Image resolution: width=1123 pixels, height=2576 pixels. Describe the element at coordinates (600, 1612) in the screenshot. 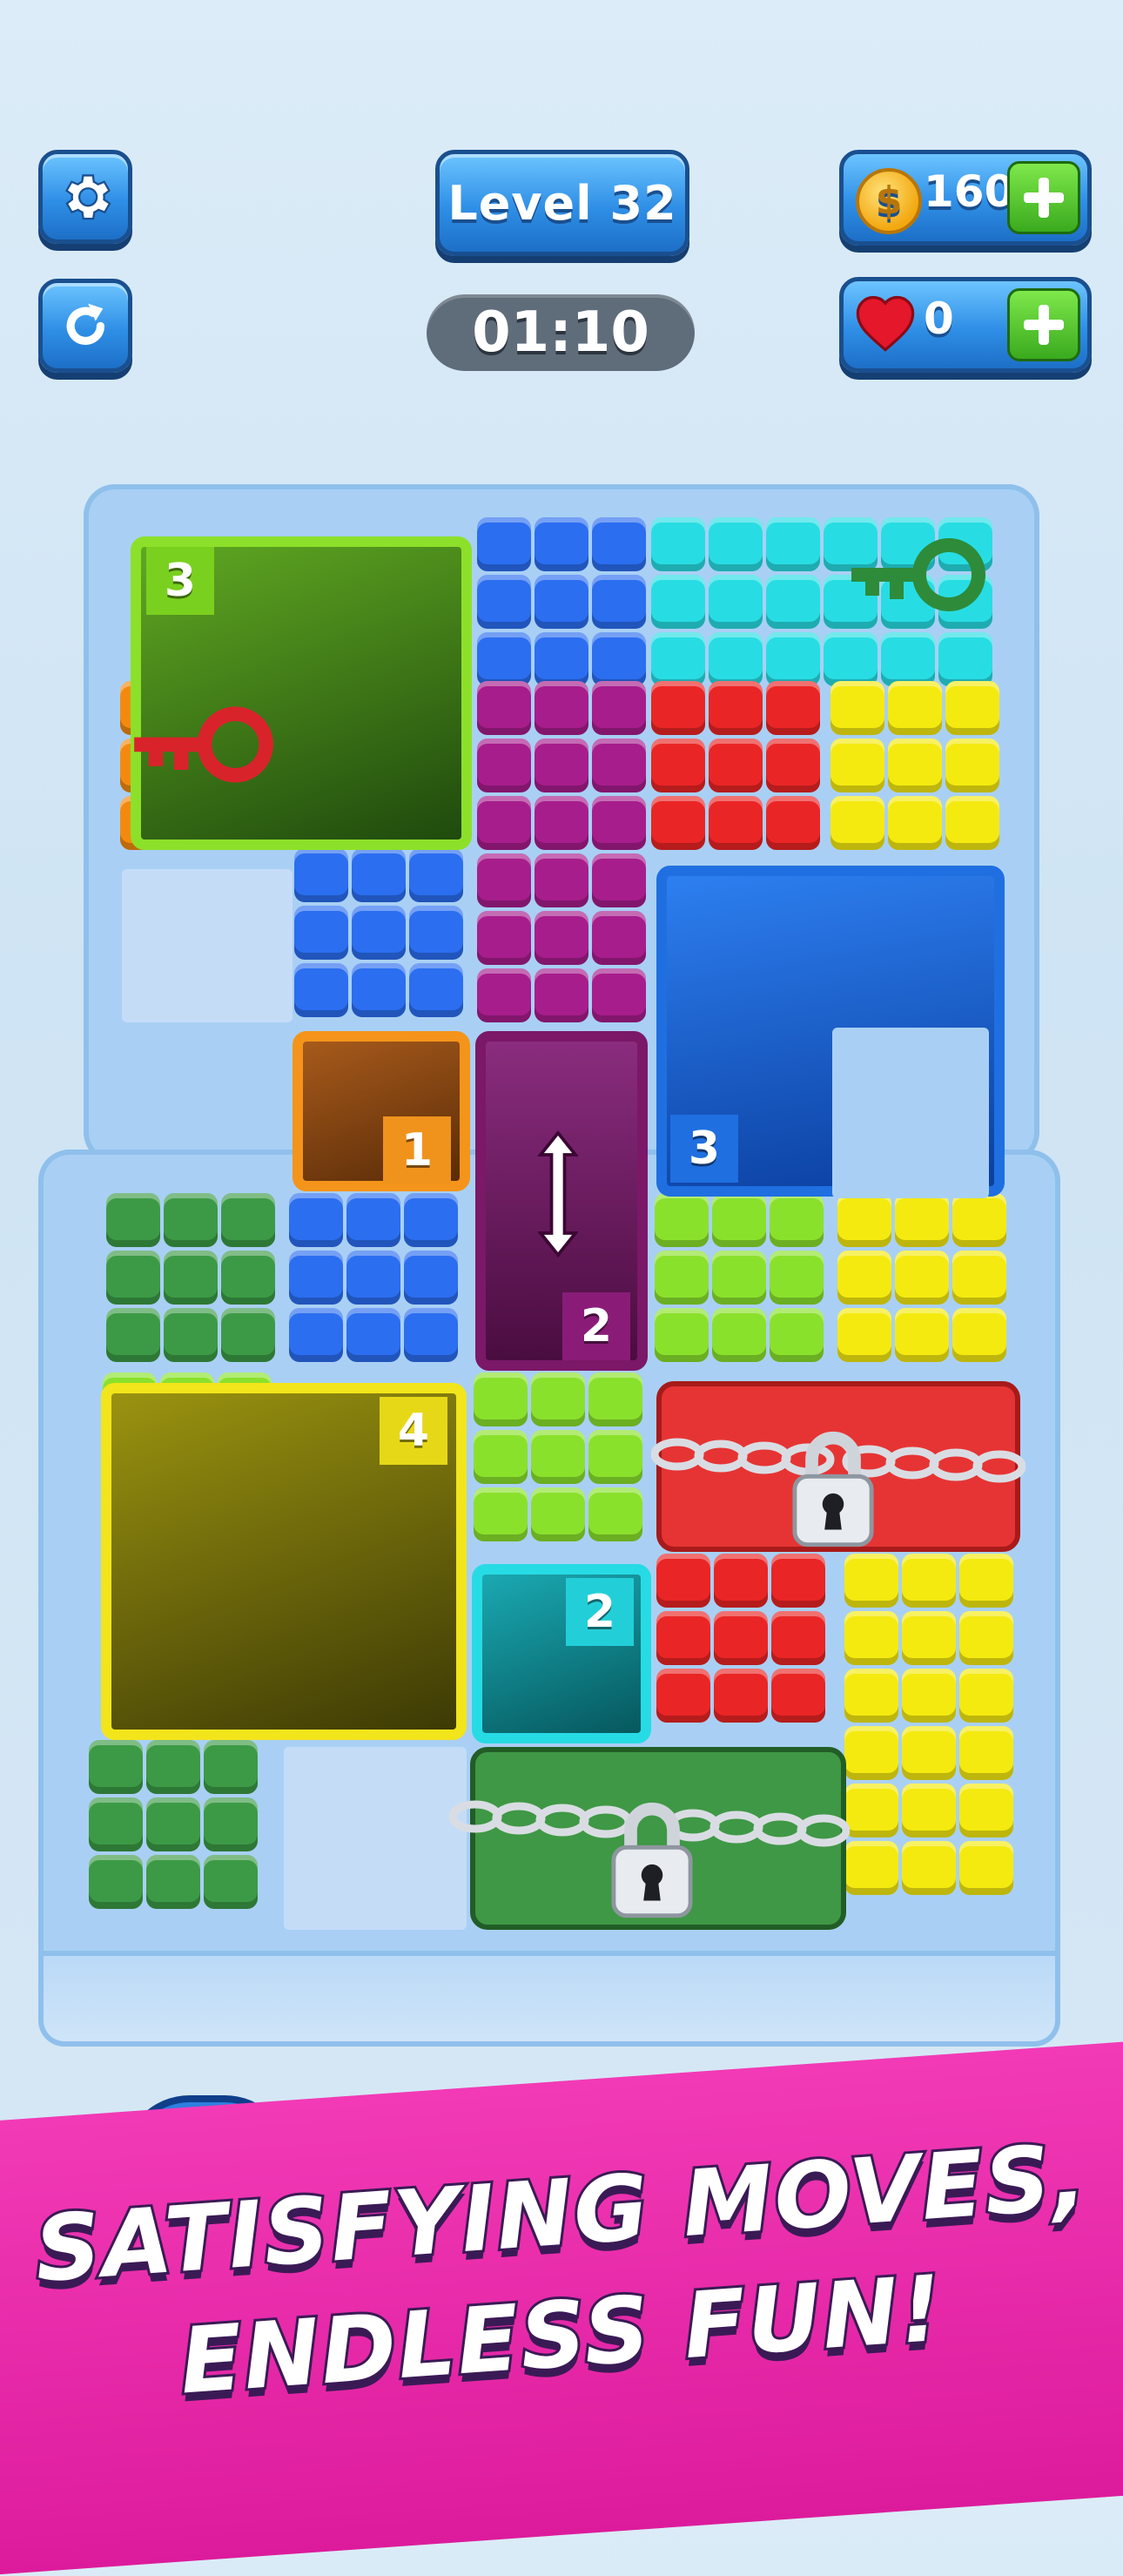

I see `teal-hole-badge: 2` at that location.